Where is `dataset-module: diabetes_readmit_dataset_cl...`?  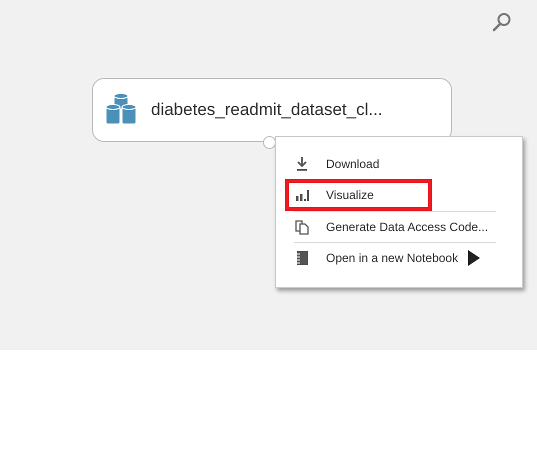 dataset-module: diabetes_readmit_dataset_cl... is located at coordinates (272, 110).